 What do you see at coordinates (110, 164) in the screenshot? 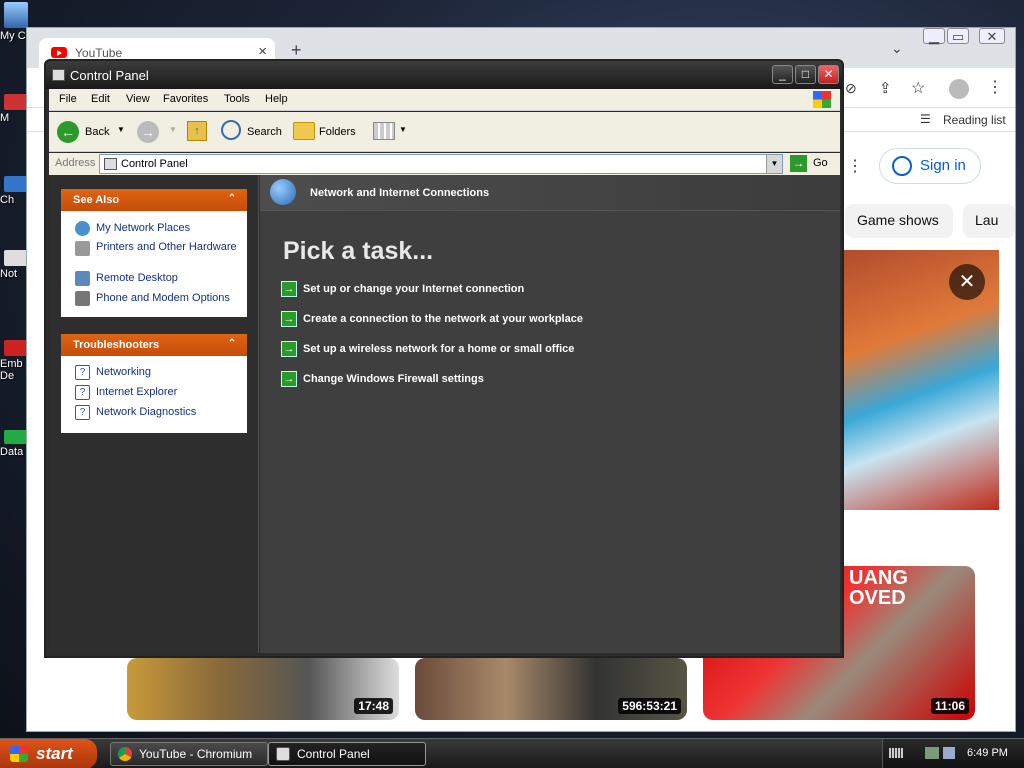
I see `control-panel-icon` at bounding box center [110, 164].